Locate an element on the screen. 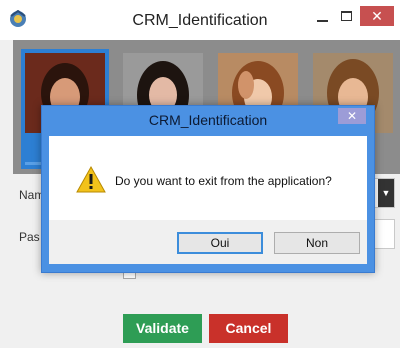 The height and width of the screenshot is (348, 400). window-close-button: ✕ is located at coordinates (377, 16).